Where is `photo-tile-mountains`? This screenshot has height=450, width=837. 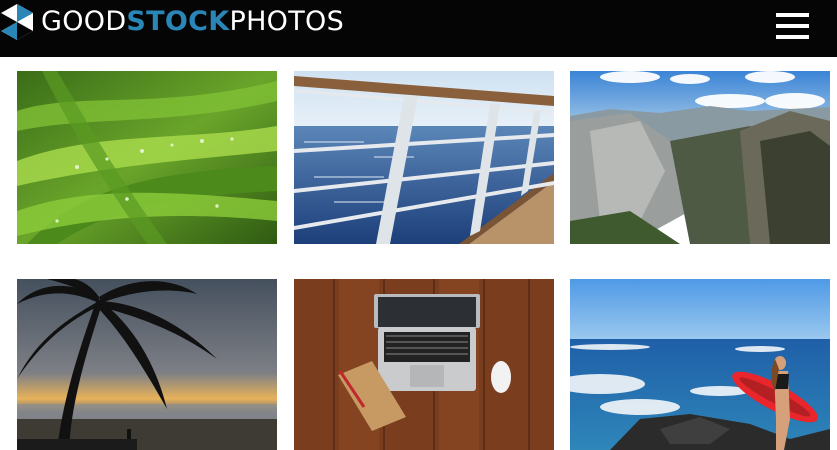 photo-tile-mountains is located at coordinates (700, 157).